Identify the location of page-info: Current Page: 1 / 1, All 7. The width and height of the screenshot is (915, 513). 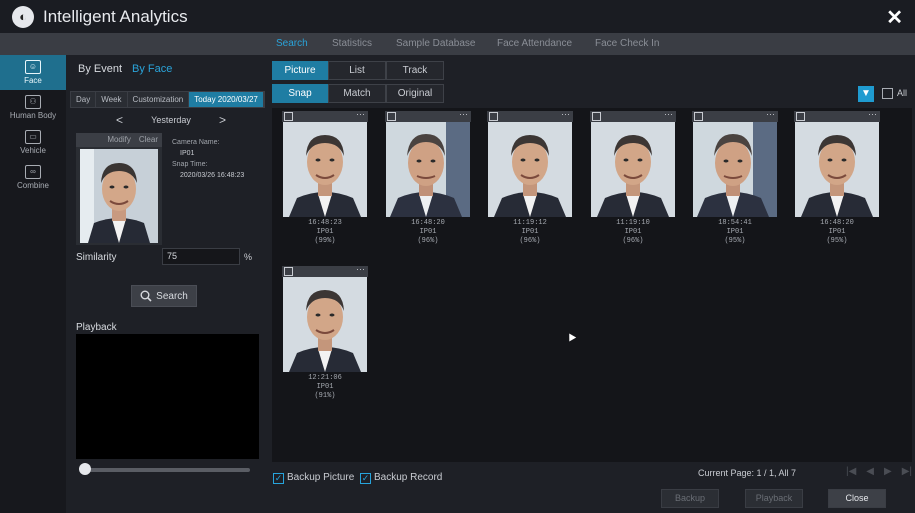
(747, 473).